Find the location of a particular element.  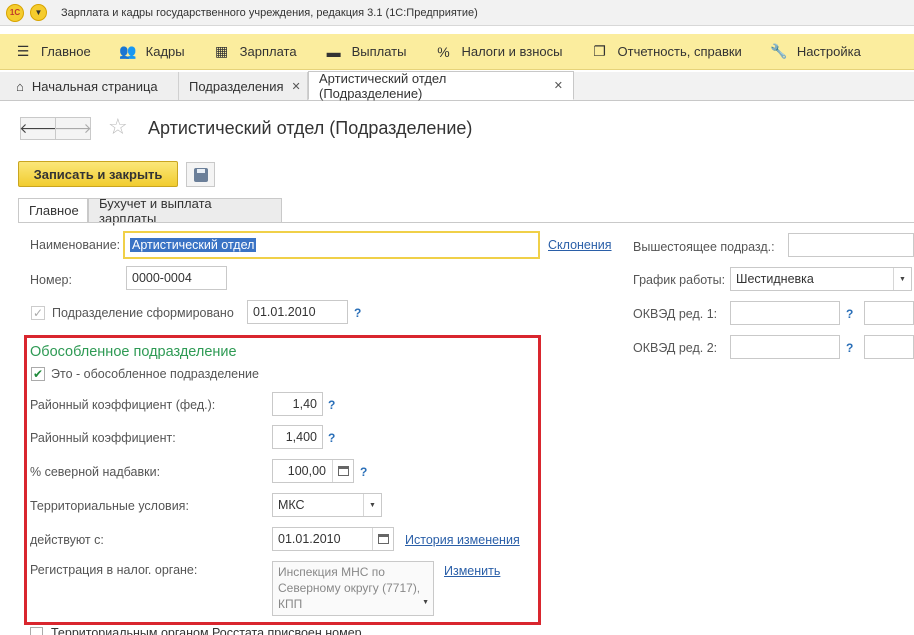

okved1-help-icon: ? is located at coordinates (849, 314).